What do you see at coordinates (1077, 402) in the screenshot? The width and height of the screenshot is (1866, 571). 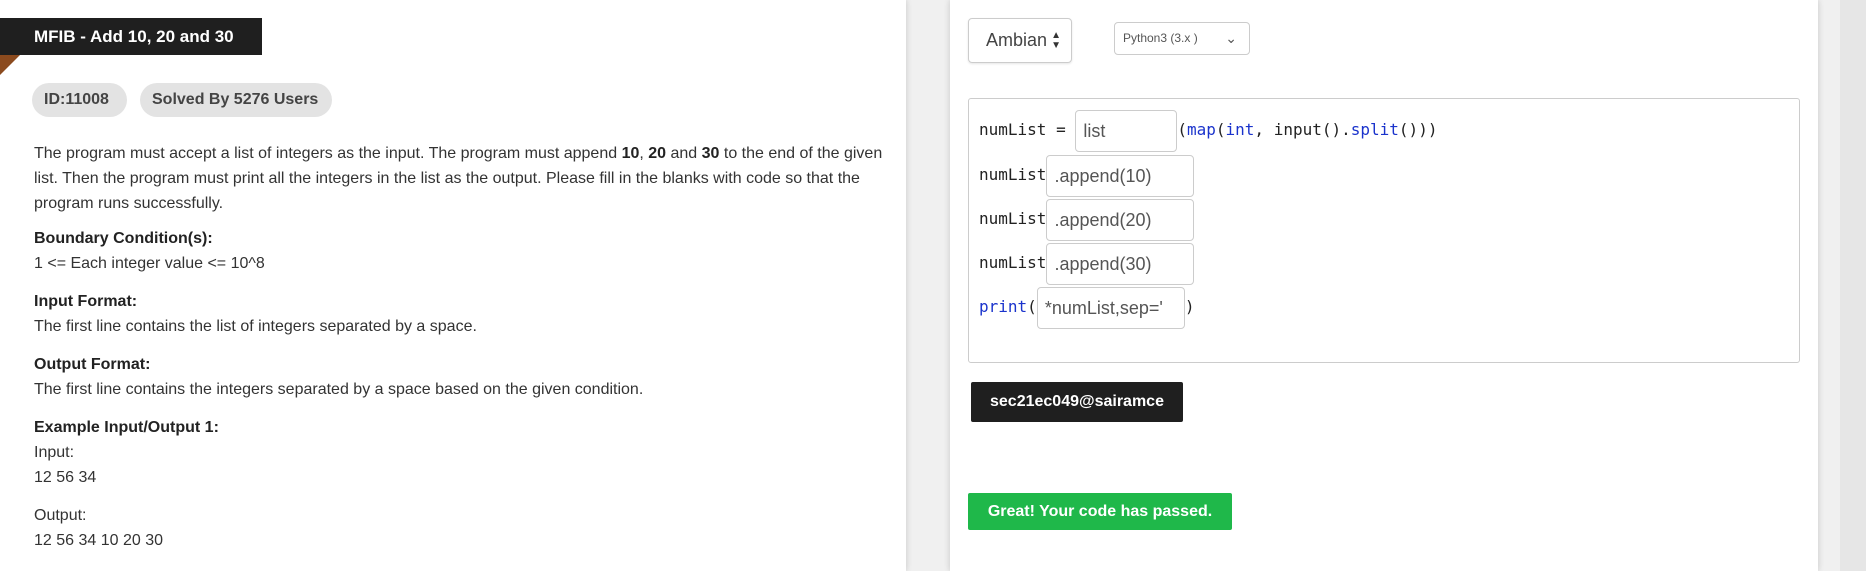 I see `user-badge: sec21ec049@sairamce` at bounding box center [1077, 402].